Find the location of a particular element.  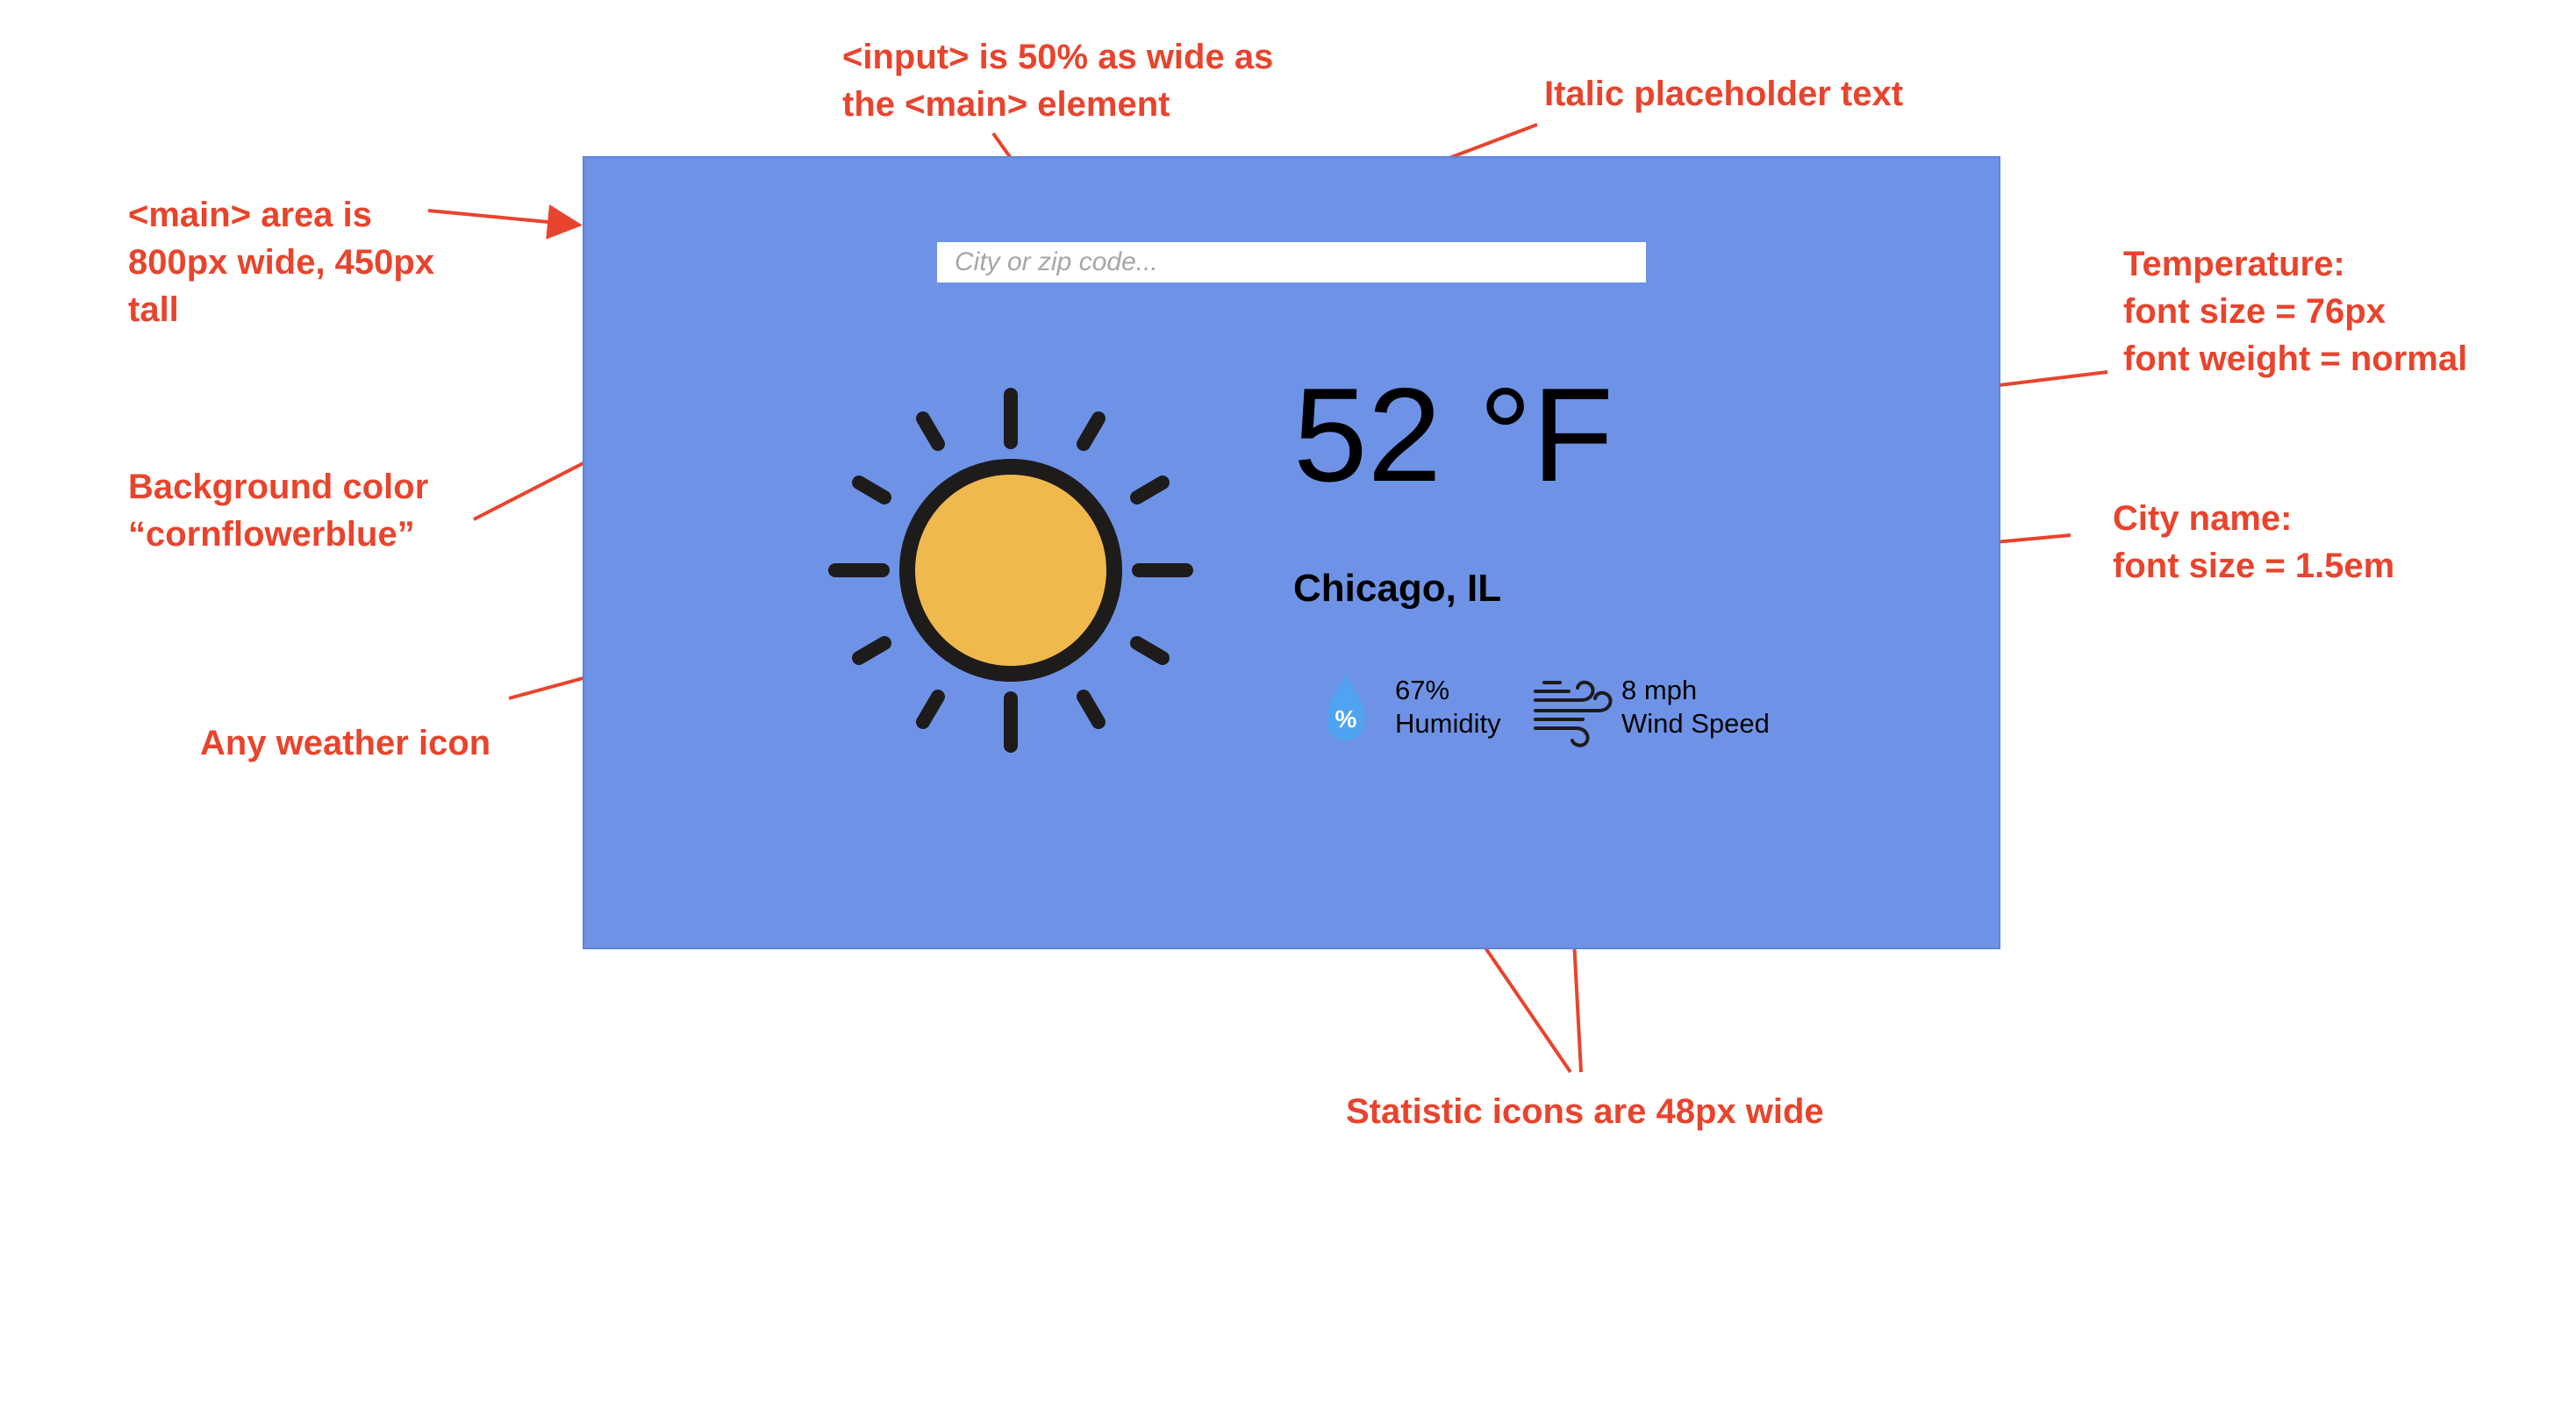

annotation-line: City name: is located at coordinates (2203, 518).